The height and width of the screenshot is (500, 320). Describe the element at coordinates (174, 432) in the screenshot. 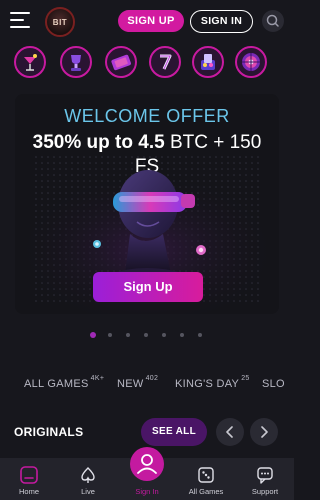

I see `see-all-button: SEE ALL` at that location.